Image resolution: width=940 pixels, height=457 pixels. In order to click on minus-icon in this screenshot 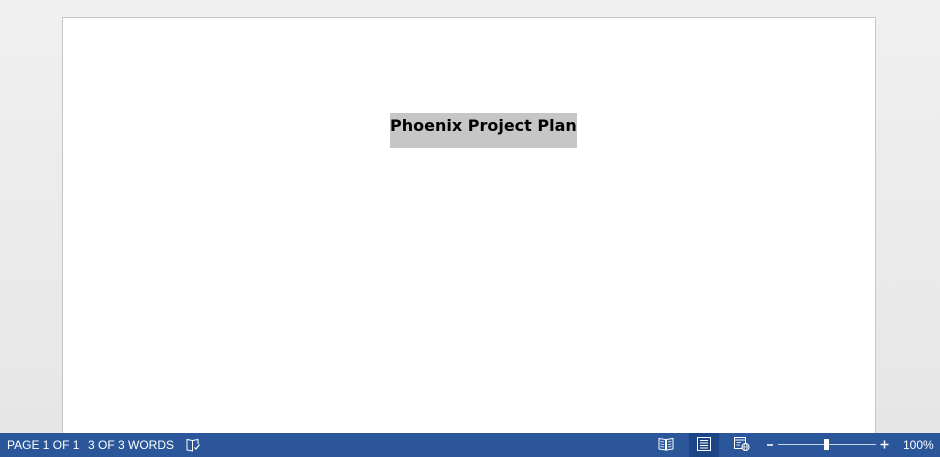, I will do `click(770, 445)`.